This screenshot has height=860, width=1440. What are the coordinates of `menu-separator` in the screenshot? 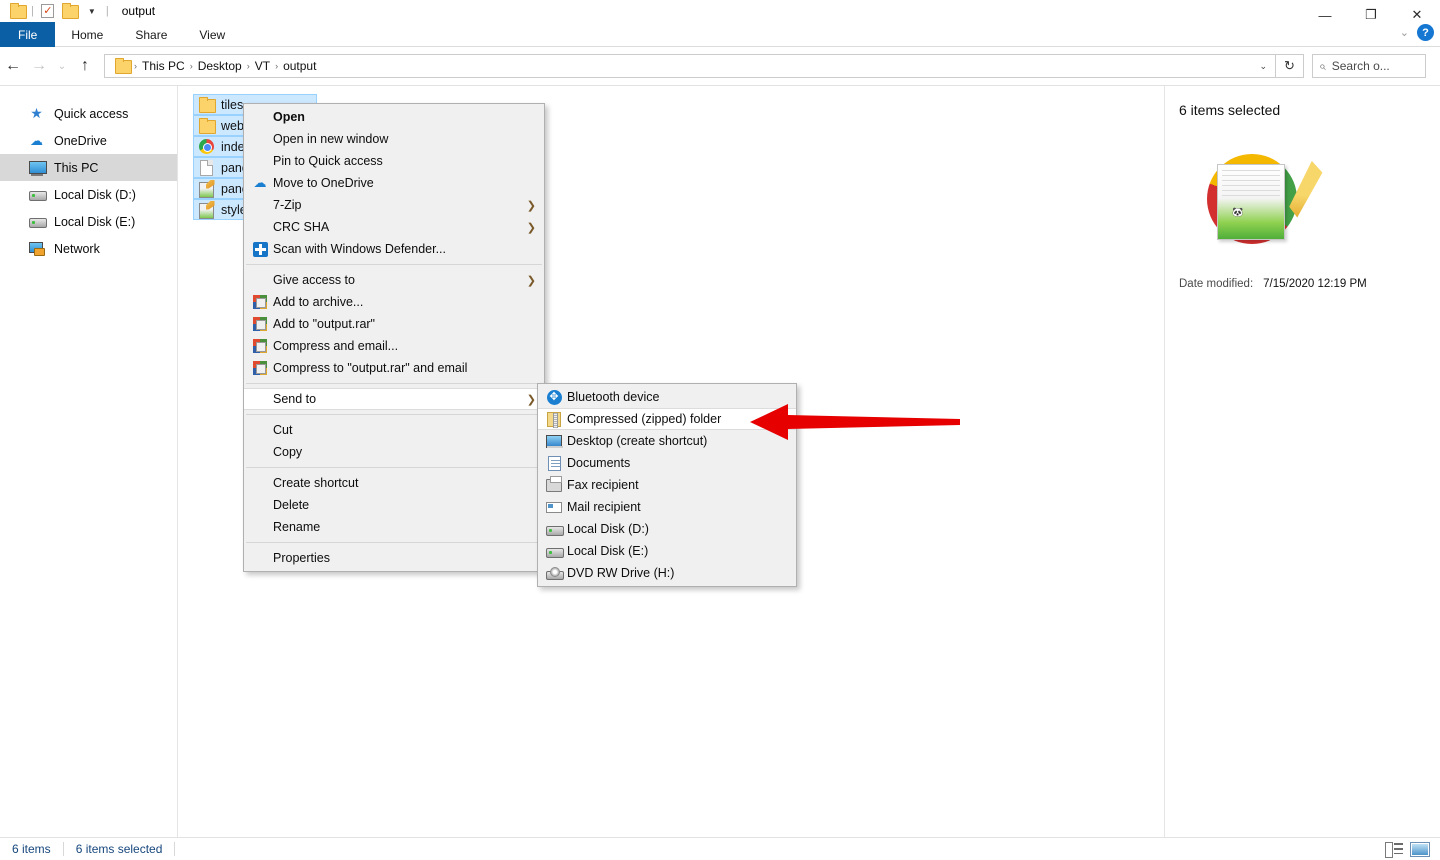 It's located at (394, 414).